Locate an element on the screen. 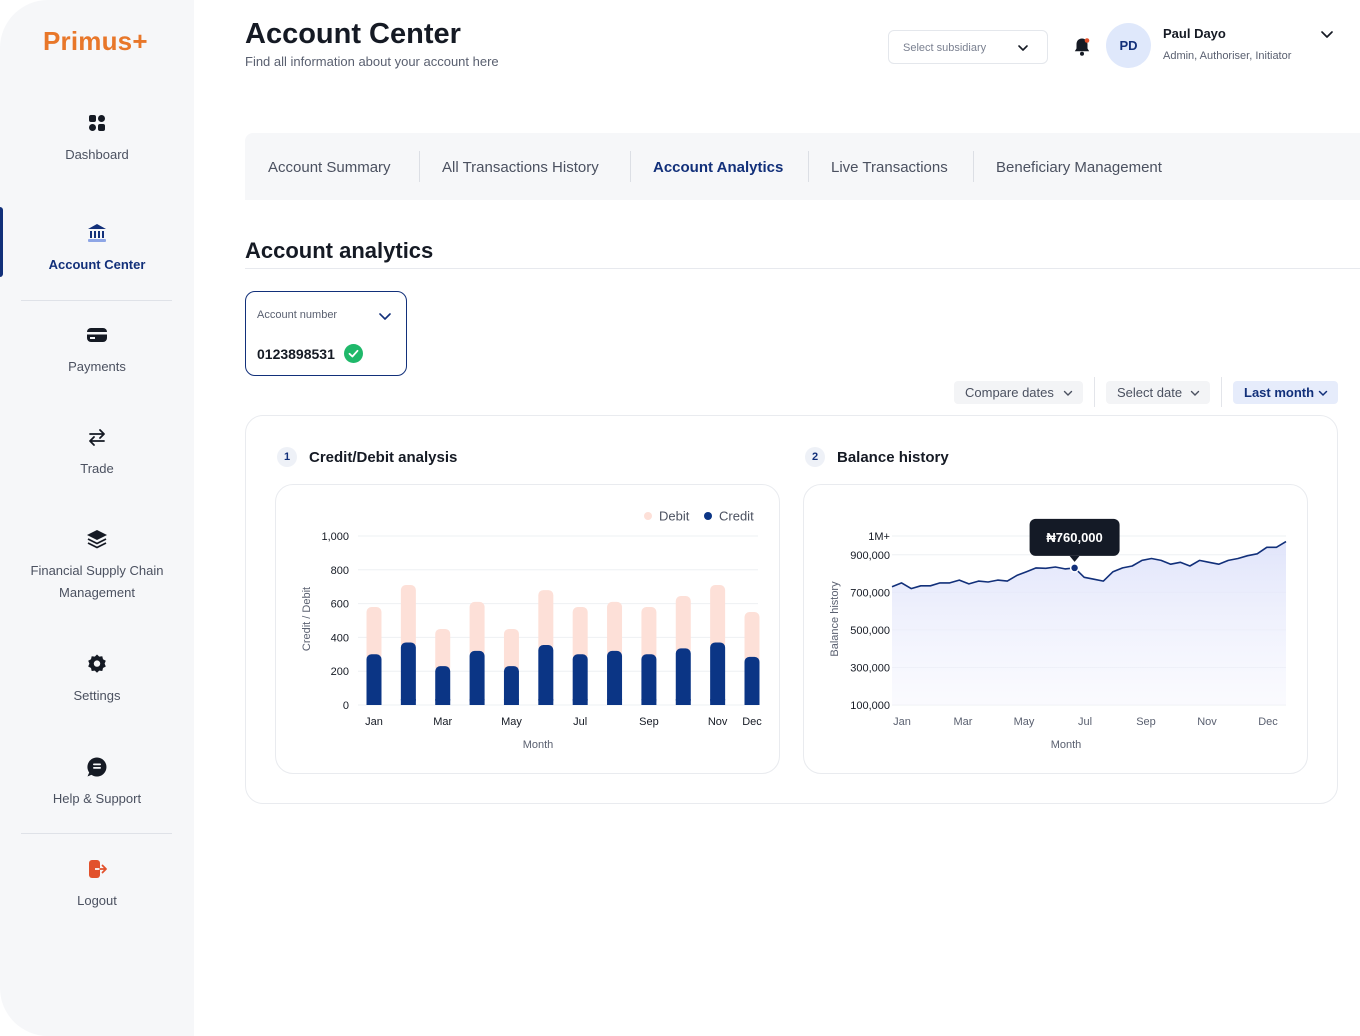  sidebar-item-payments: Payments is located at coordinates (97, 351).